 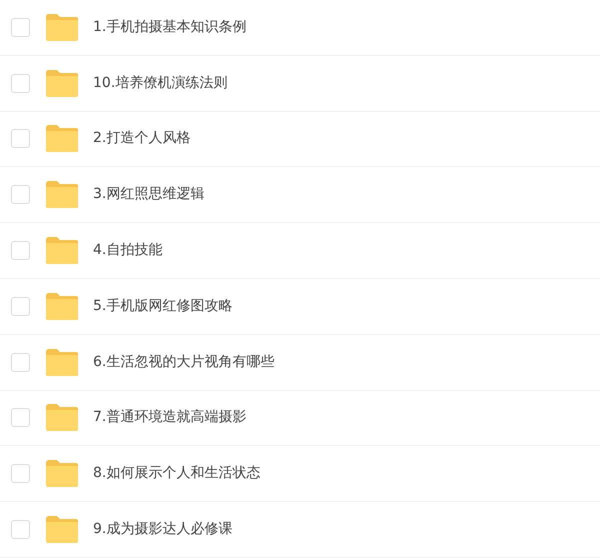 I want to click on folder-name: 9.成为摄影达人必修课, so click(x=162, y=529).